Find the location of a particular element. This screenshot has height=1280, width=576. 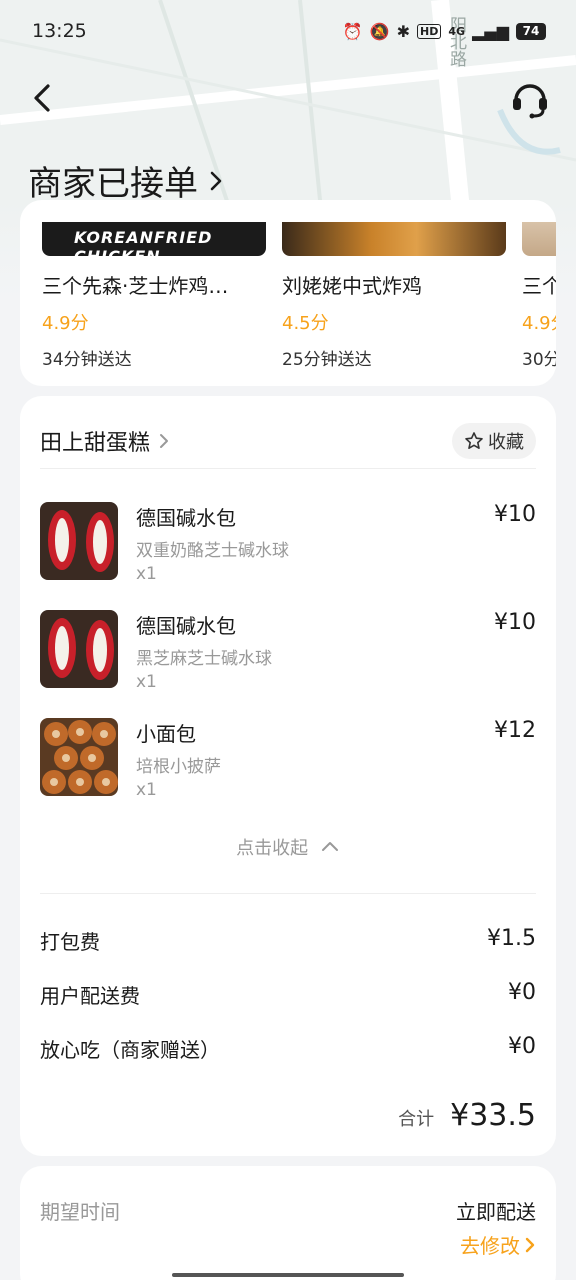

order-item: 德国碱水包 黑芝麻芝士碱水球 x1 ¥10 is located at coordinates (288, 652).